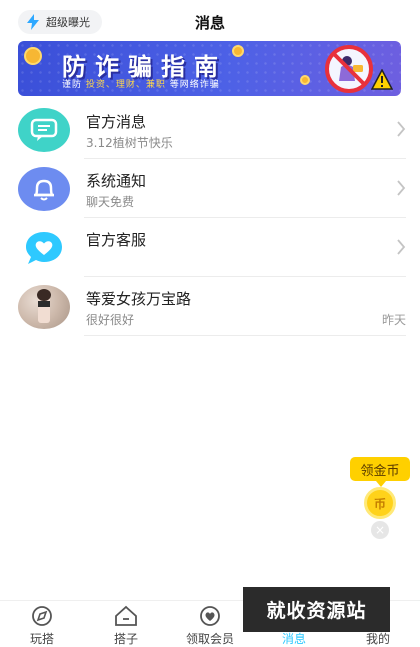 The width and height of the screenshot is (420, 647). What do you see at coordinates (210, 247) in the screenshot?
I see `list-item-customer-service: 官方客服` at bounding box center [210, 247].